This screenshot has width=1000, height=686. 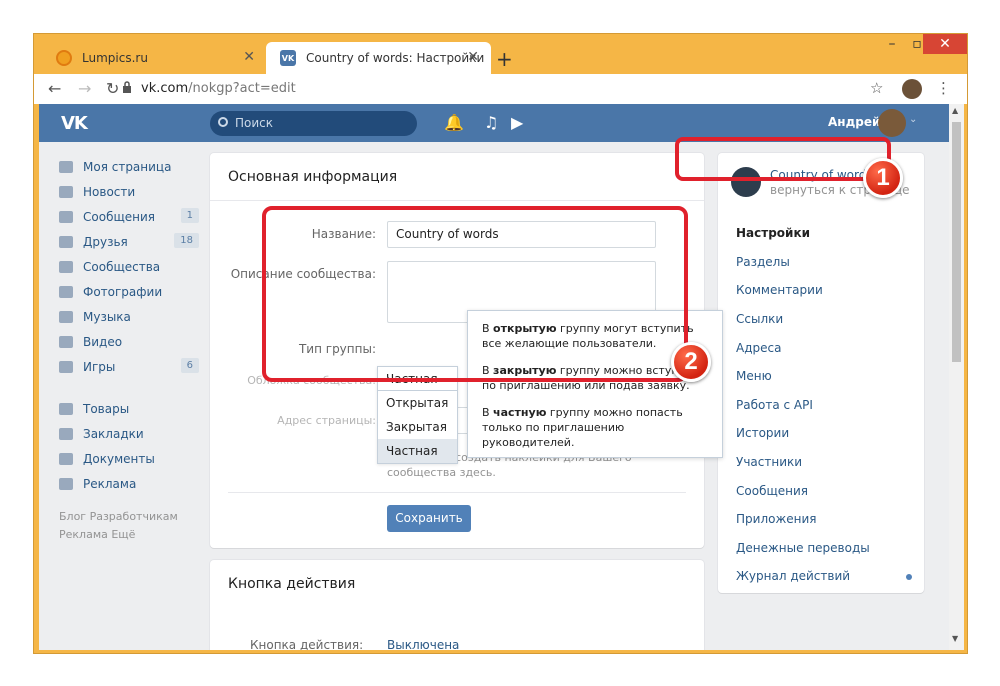 I want to click on menu-item-links: Ссылки, so click(x=821, y=319).